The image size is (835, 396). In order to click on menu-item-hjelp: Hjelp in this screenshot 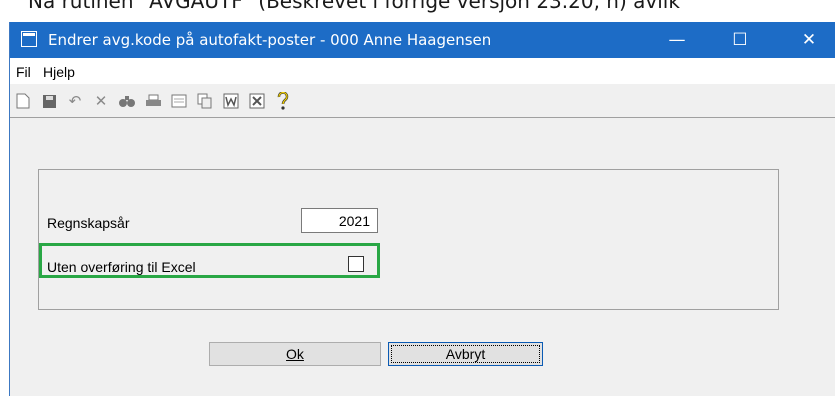, I will do `click(59, 72)`.